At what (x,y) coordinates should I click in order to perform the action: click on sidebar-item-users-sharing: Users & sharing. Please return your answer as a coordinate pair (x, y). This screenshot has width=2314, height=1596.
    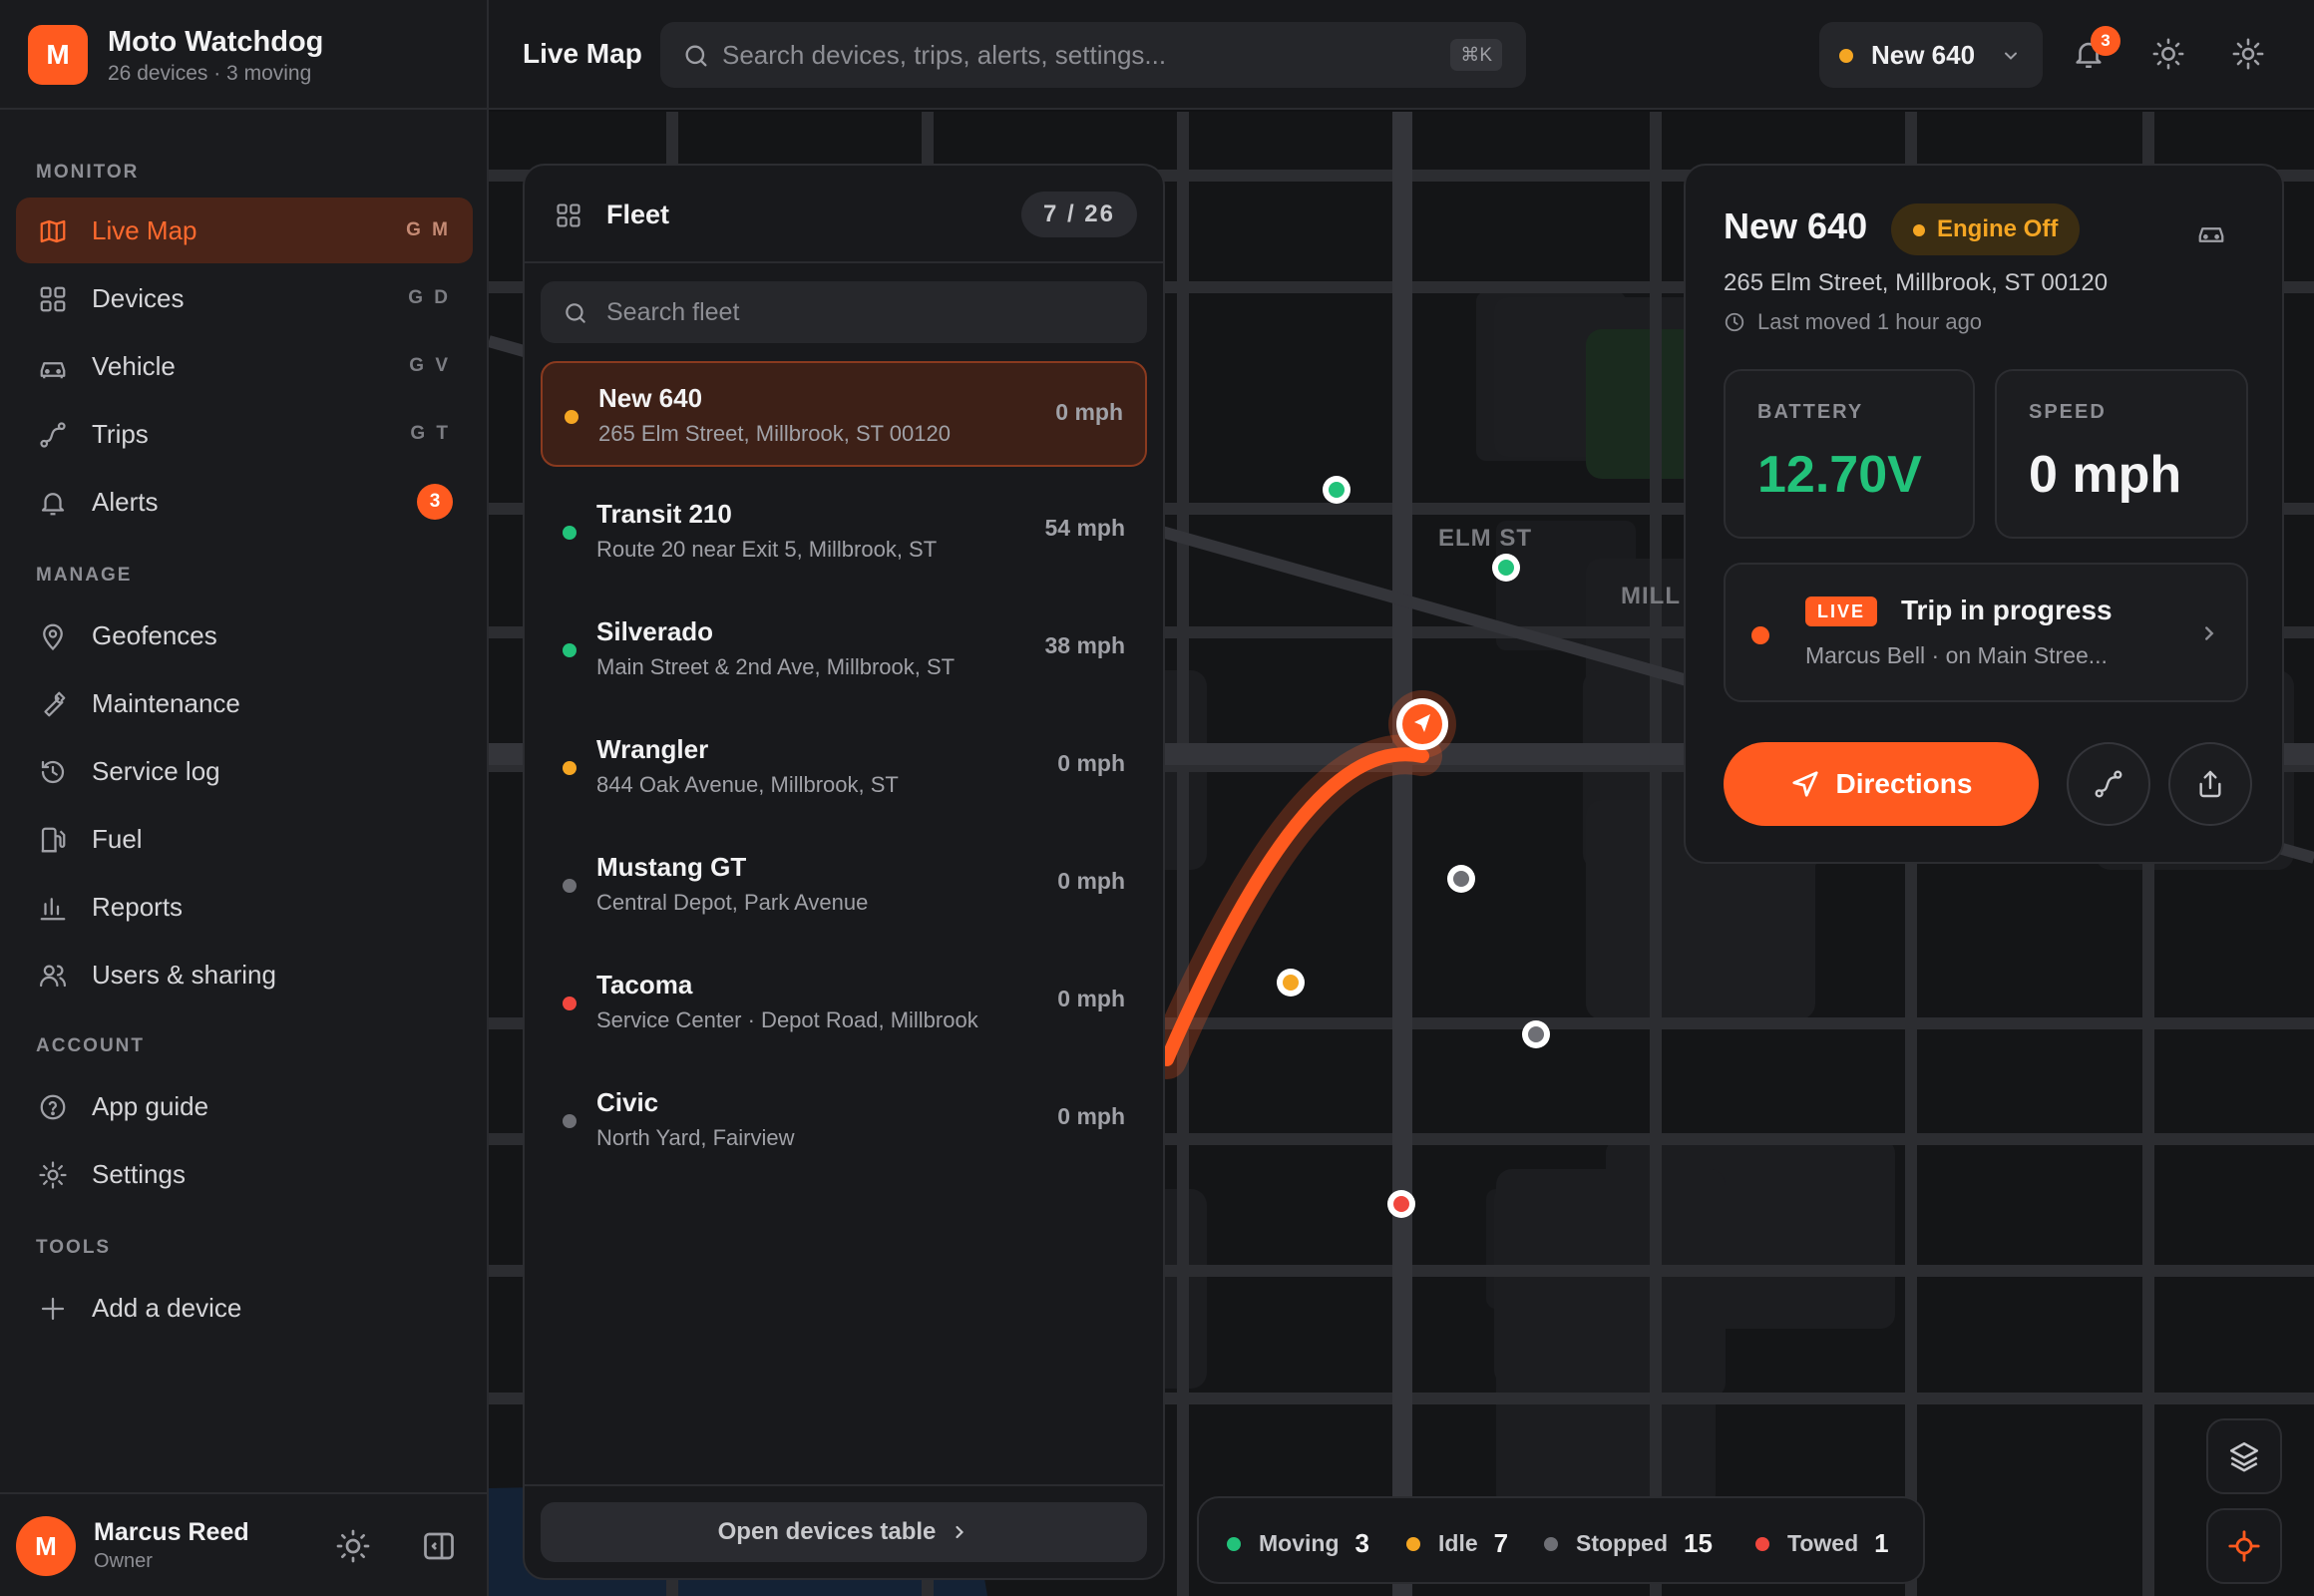
    Looking at the image, I should click on (244, 974).